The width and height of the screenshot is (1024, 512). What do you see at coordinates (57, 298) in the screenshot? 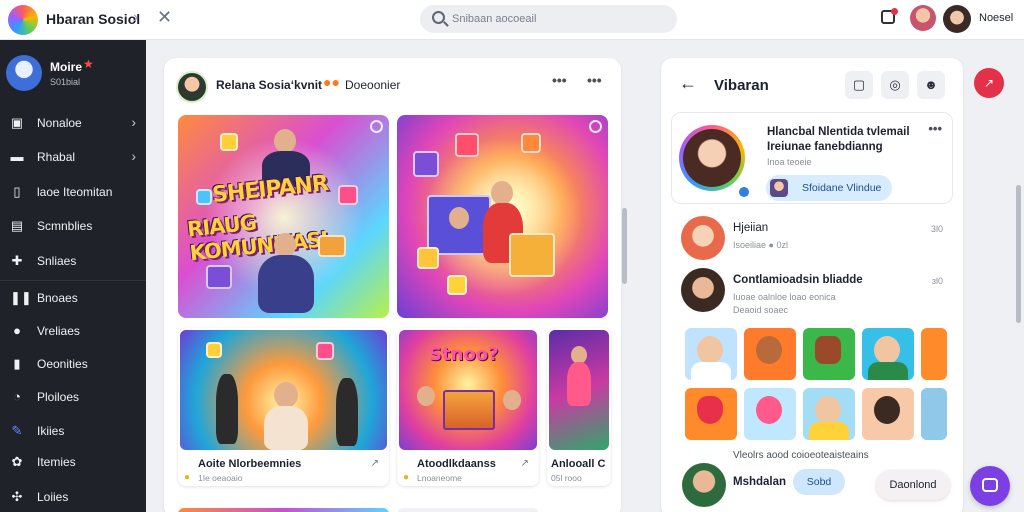
I see `sidebar-item-label: Bnoaes` at bounding box center [57, 298].